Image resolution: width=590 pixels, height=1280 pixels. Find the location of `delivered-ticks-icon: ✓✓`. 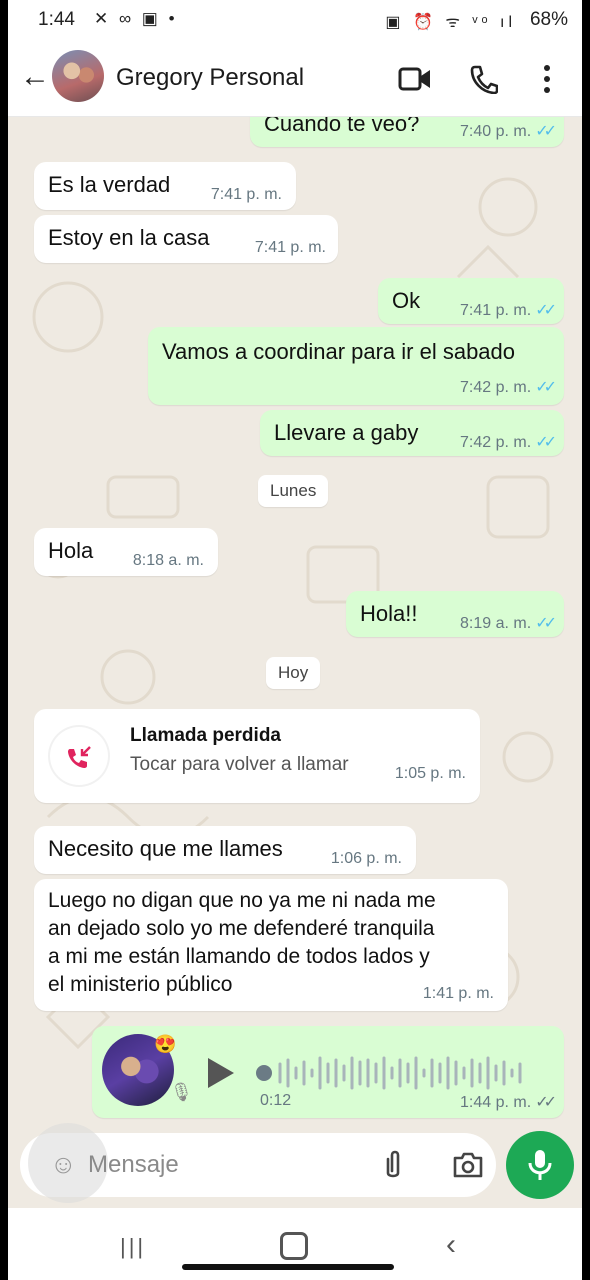

delivered-ticks-icon: ✓✓ is located at coordinates (546, 1102).